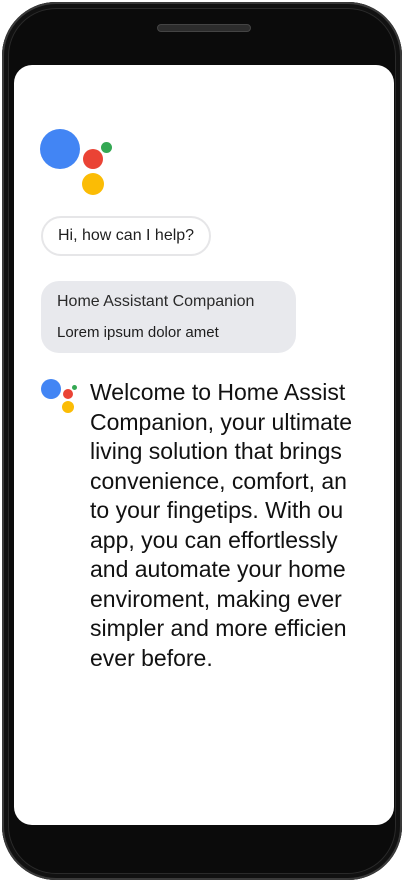  I want to click on message-line: enviroment, making ever, so click(216, 598).